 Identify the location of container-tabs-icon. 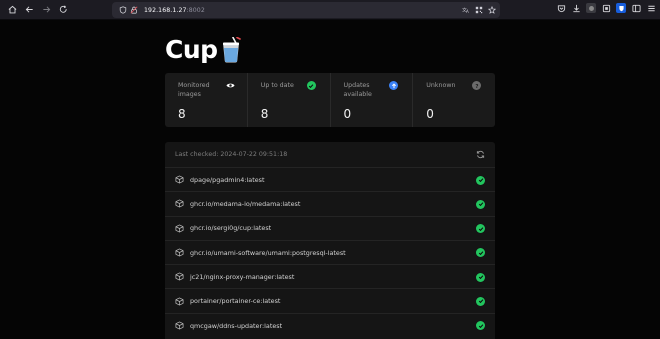
(606, 8).